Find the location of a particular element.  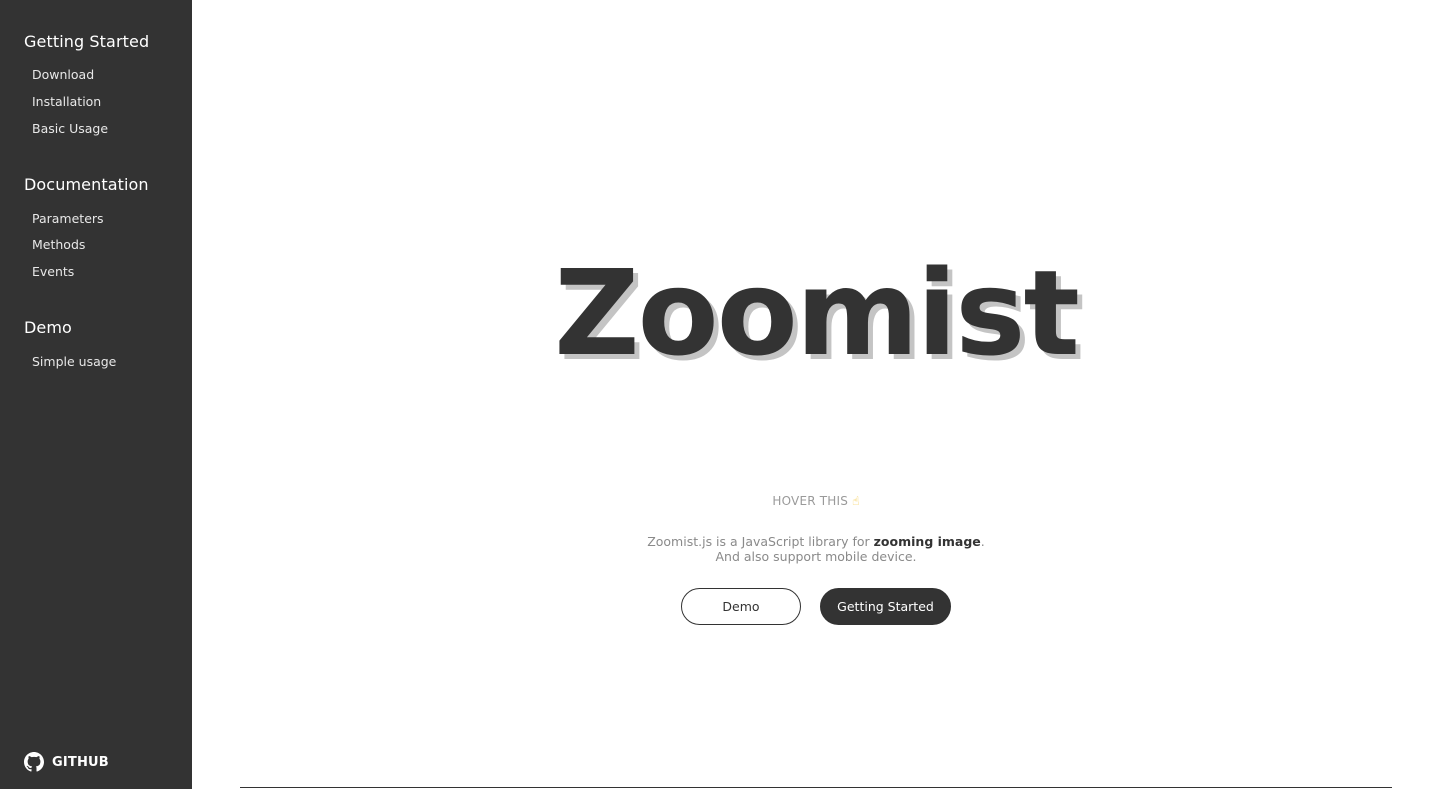

github-link: GITHUB is located at coordinates (66, 762).